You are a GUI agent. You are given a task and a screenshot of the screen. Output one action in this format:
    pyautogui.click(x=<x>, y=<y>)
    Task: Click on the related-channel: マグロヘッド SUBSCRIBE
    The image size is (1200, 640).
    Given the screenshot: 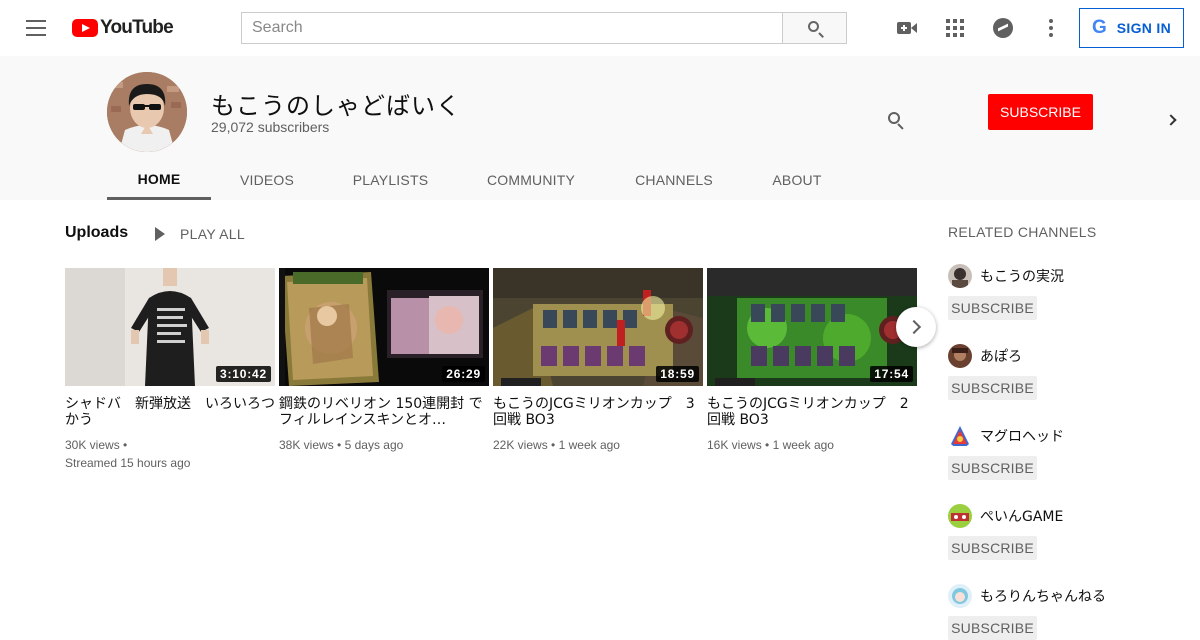 What is the action you would take?
    pyautogui.click(x=1068, y=452)
    